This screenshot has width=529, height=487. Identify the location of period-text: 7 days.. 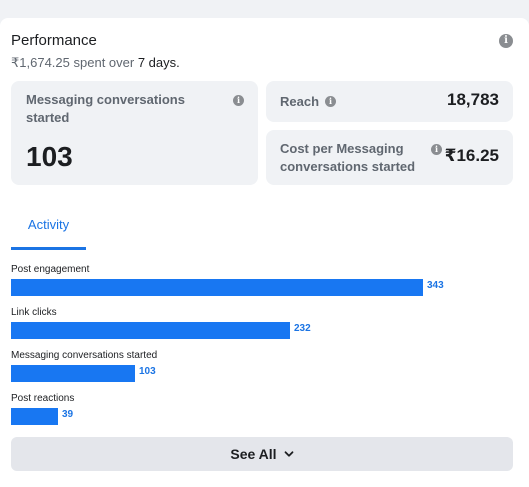
(158, 62).